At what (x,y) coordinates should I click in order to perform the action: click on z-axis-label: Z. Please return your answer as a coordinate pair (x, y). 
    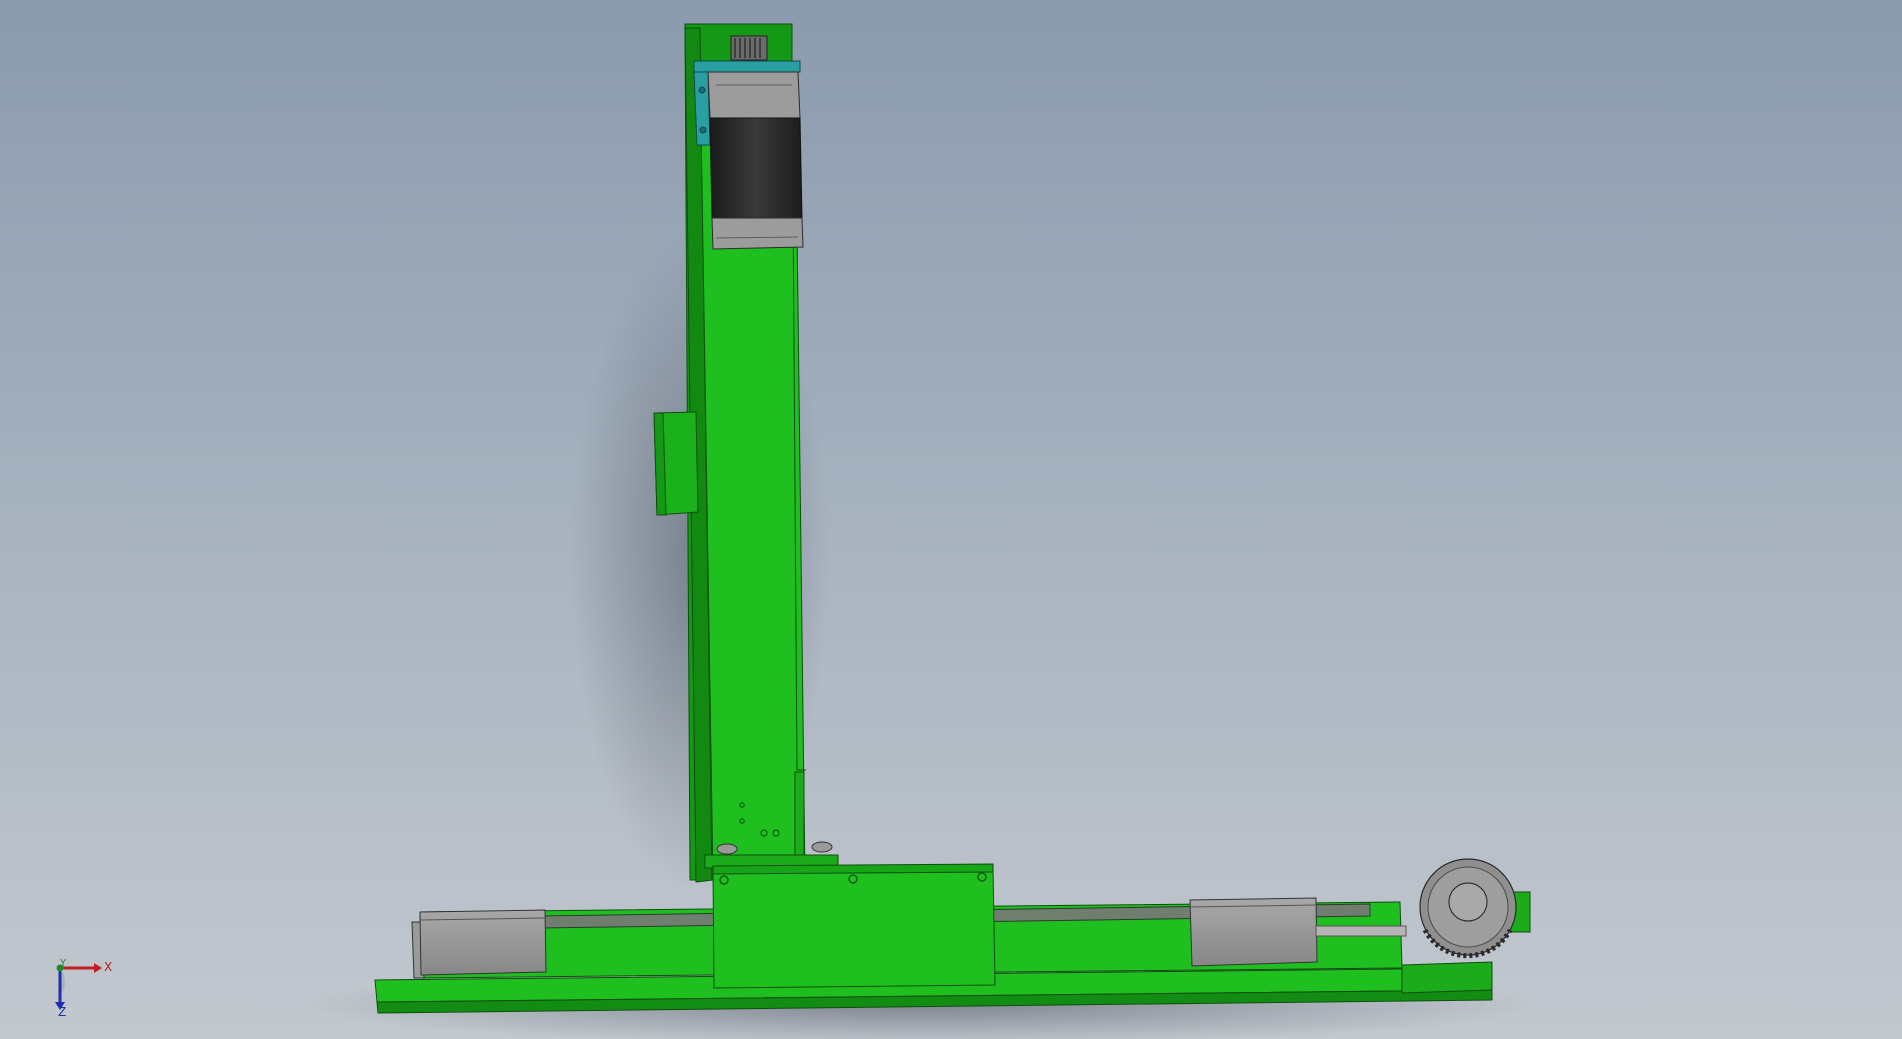
    Looking at the image, I should click on (62, 1012).